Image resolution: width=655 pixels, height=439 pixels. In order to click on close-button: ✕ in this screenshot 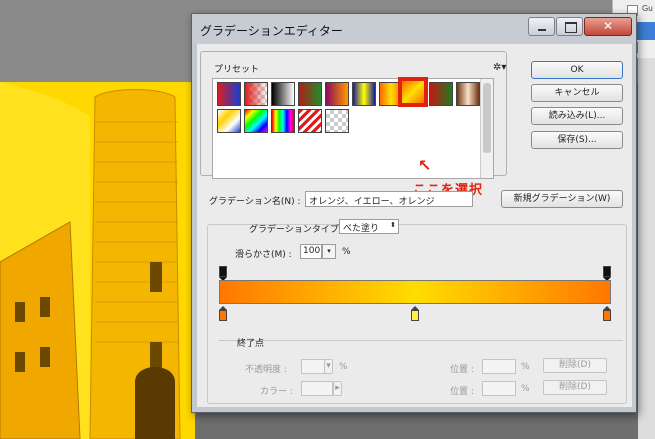, I will do `click(608, 26)`.